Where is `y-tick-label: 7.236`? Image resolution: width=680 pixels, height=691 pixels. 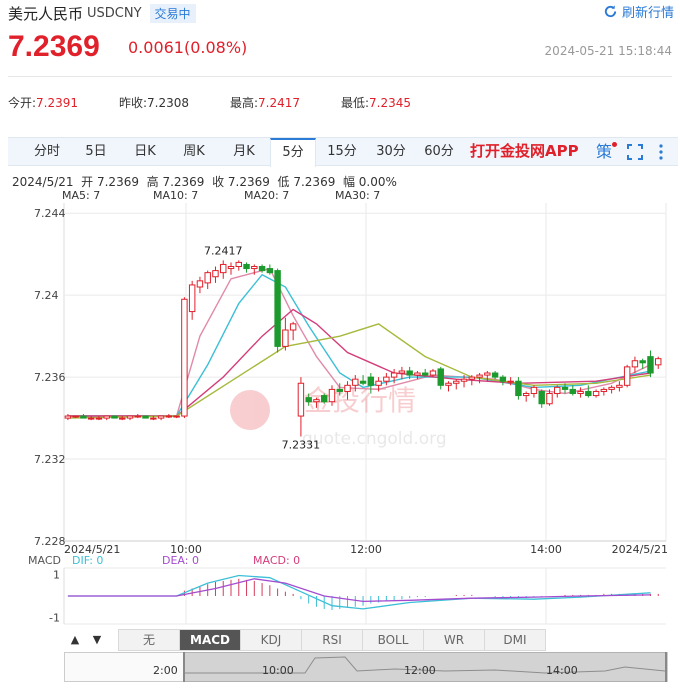 y-tick-label: 7.236 is located at coordinates (50, 377).